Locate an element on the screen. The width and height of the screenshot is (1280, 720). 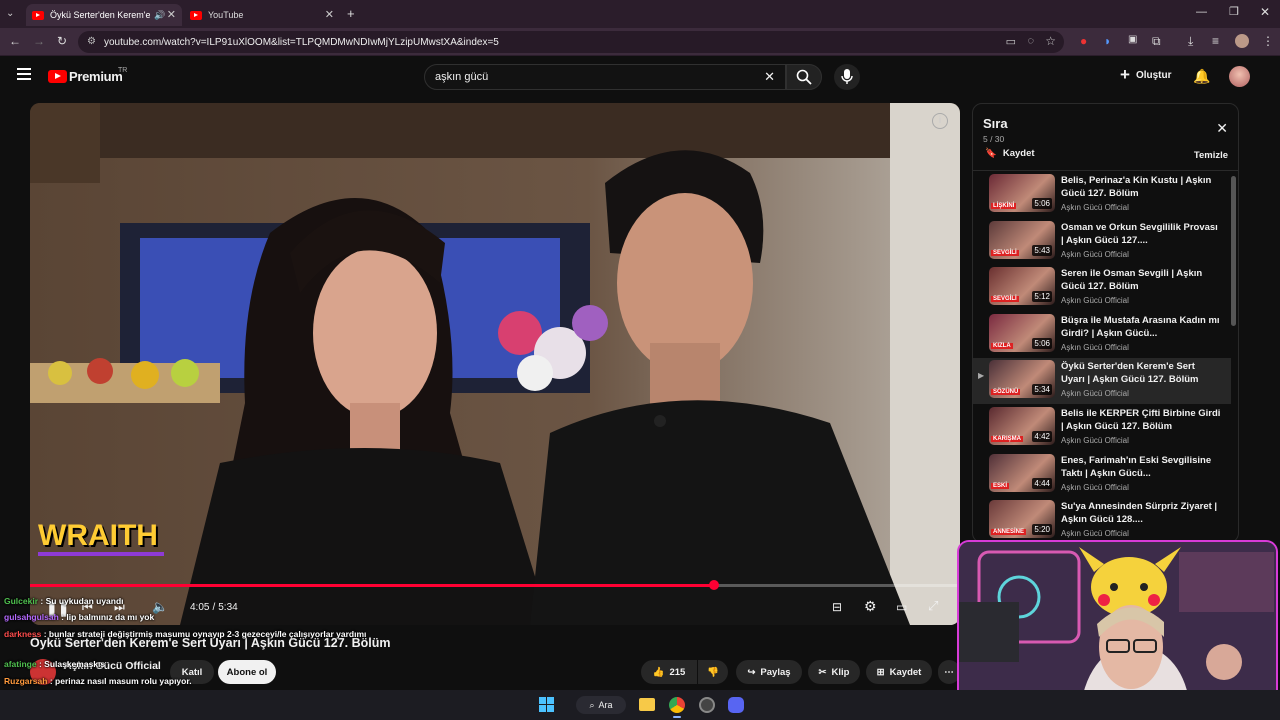
dislike-button: 👎 is located at coordinates (713, 672).